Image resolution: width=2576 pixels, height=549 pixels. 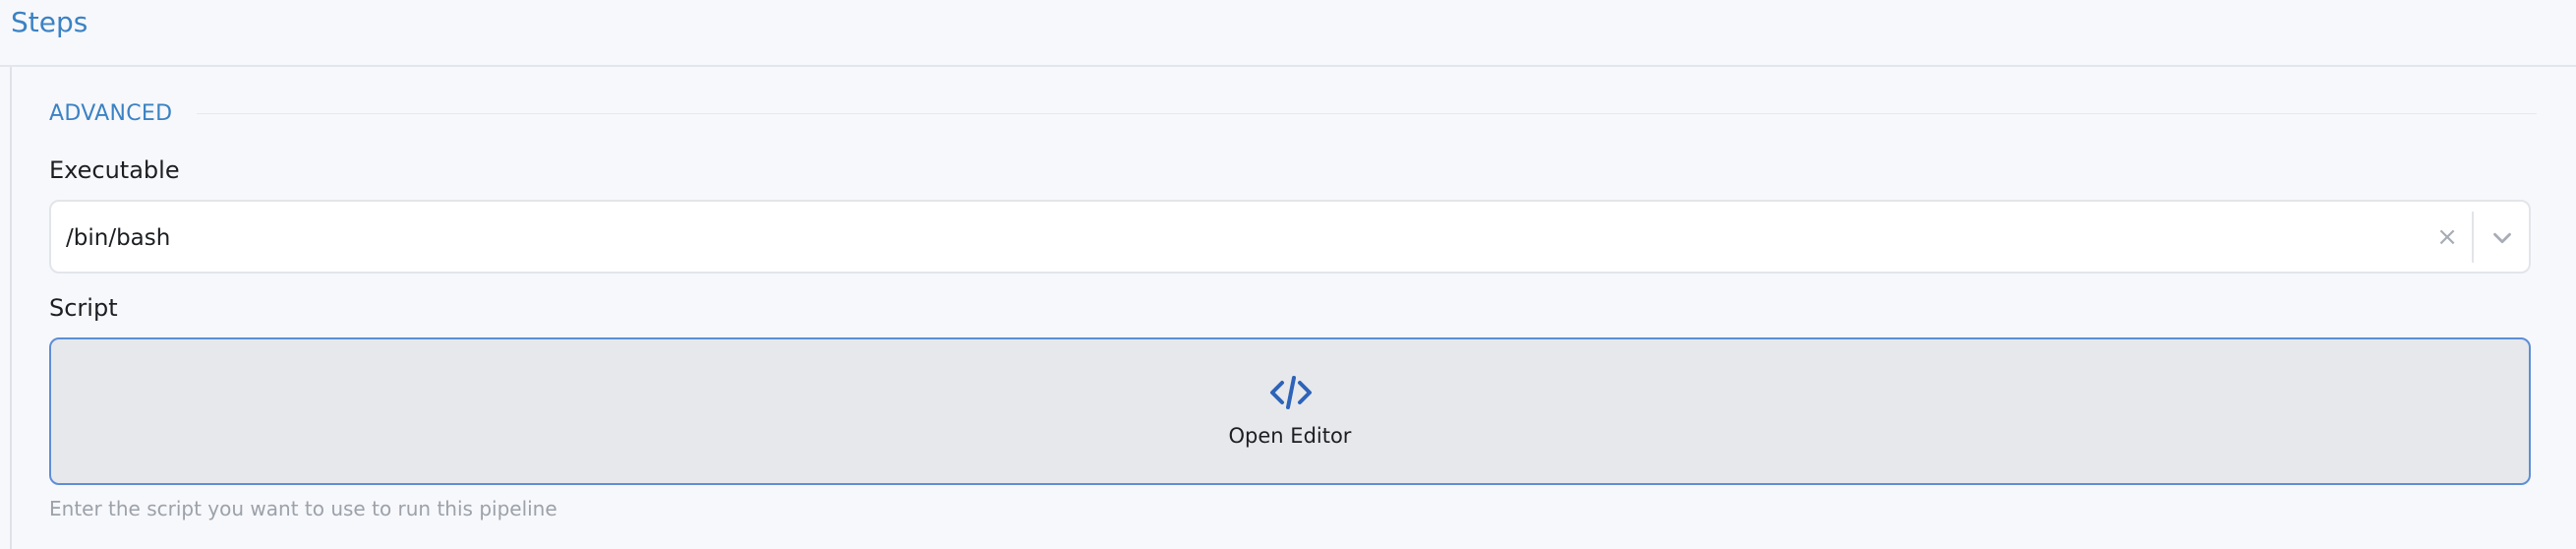 I want to click on executable-select: /bin/bash ×, so click(x=1290, y=237).